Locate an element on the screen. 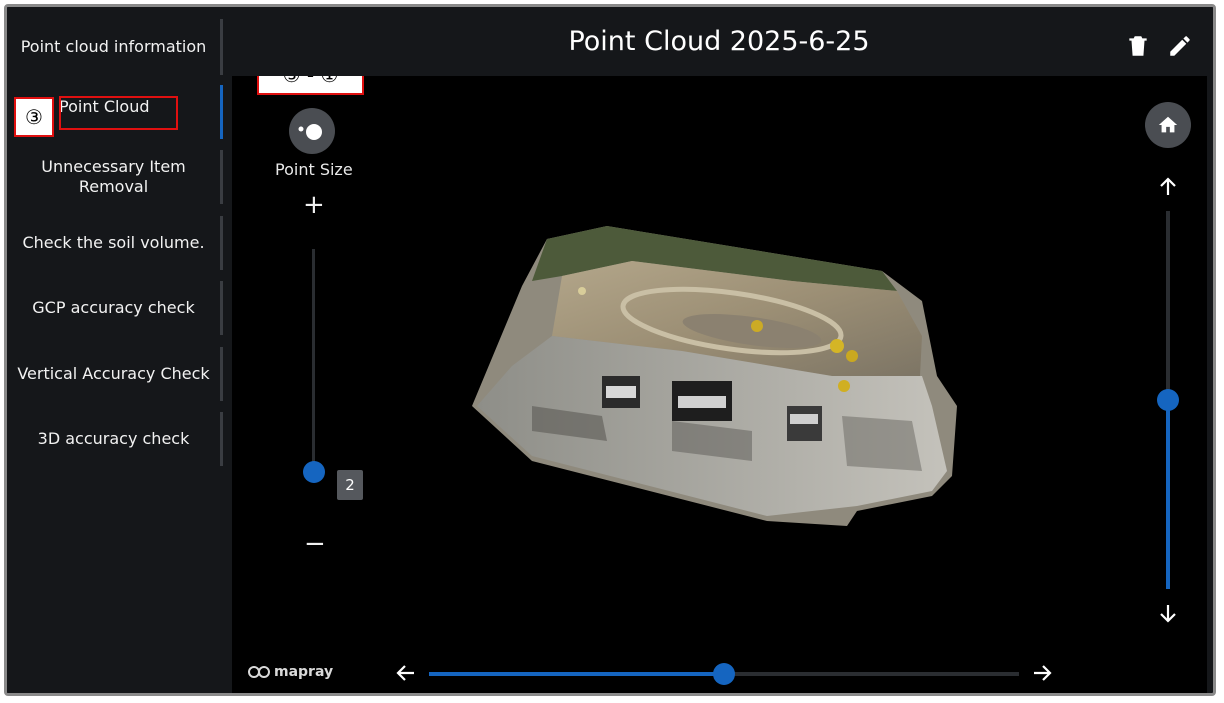  sidebar-item-check-soil-volume: Check the soil volume. is located at coordinates (115, 243).